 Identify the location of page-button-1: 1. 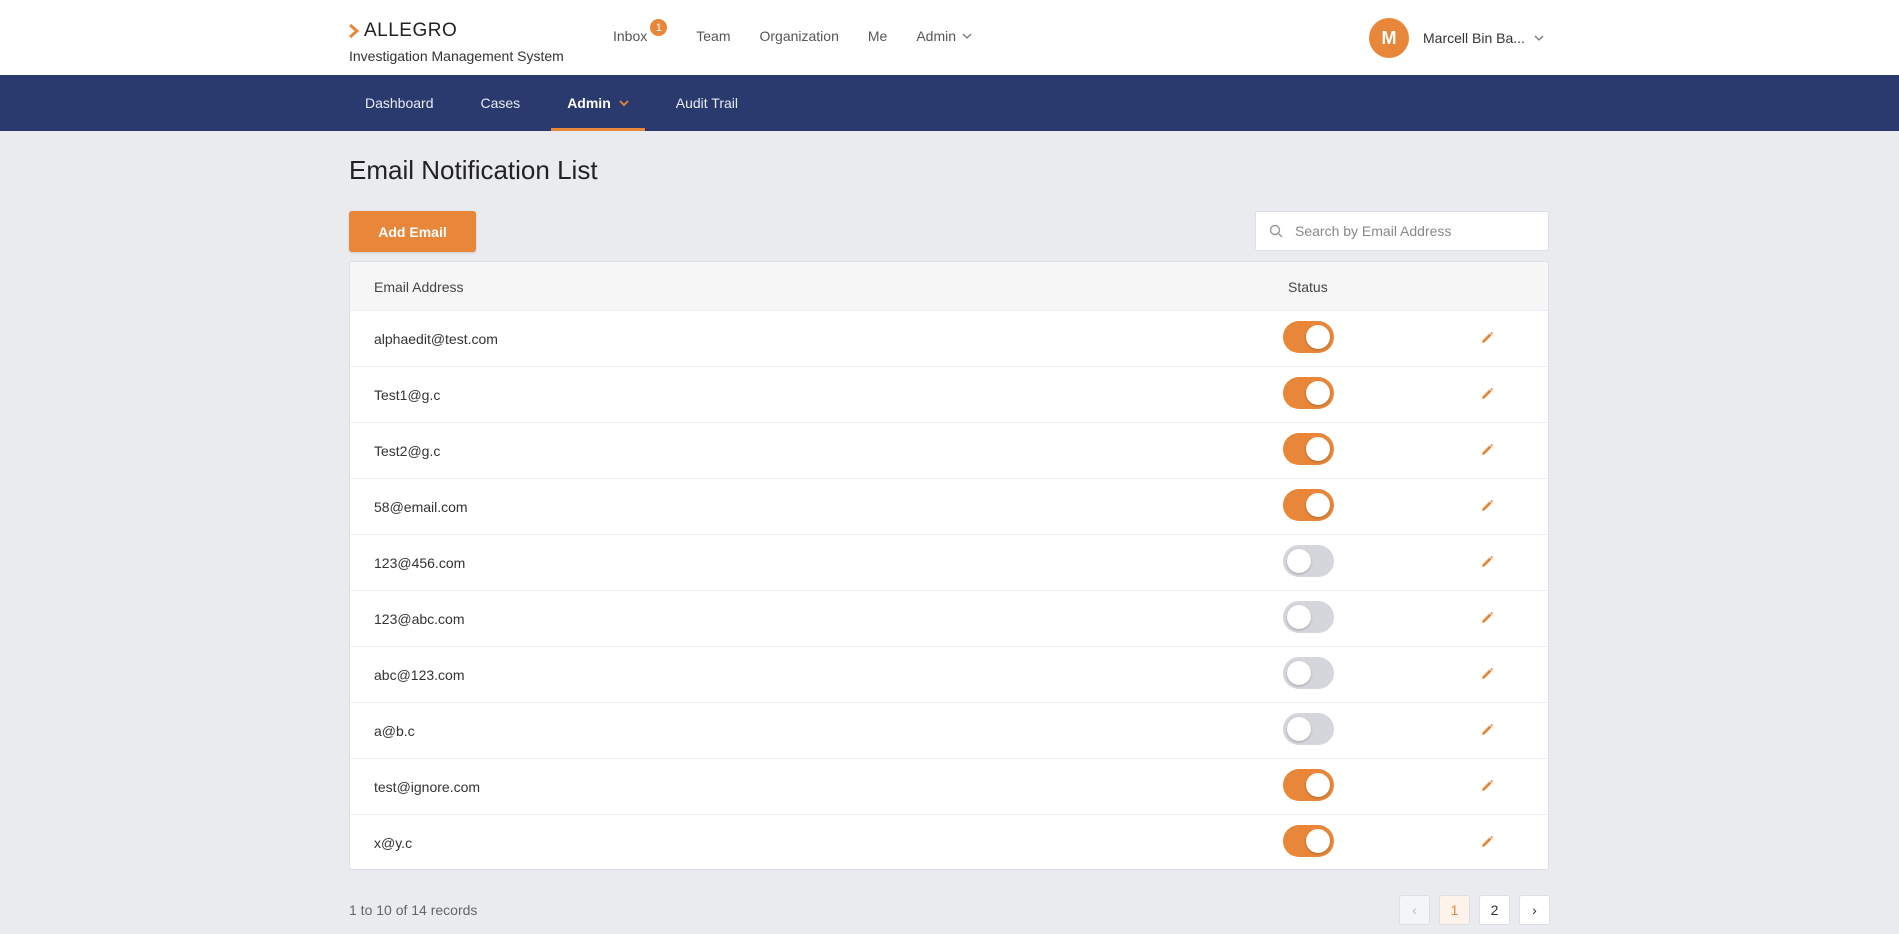
(1454, 910).